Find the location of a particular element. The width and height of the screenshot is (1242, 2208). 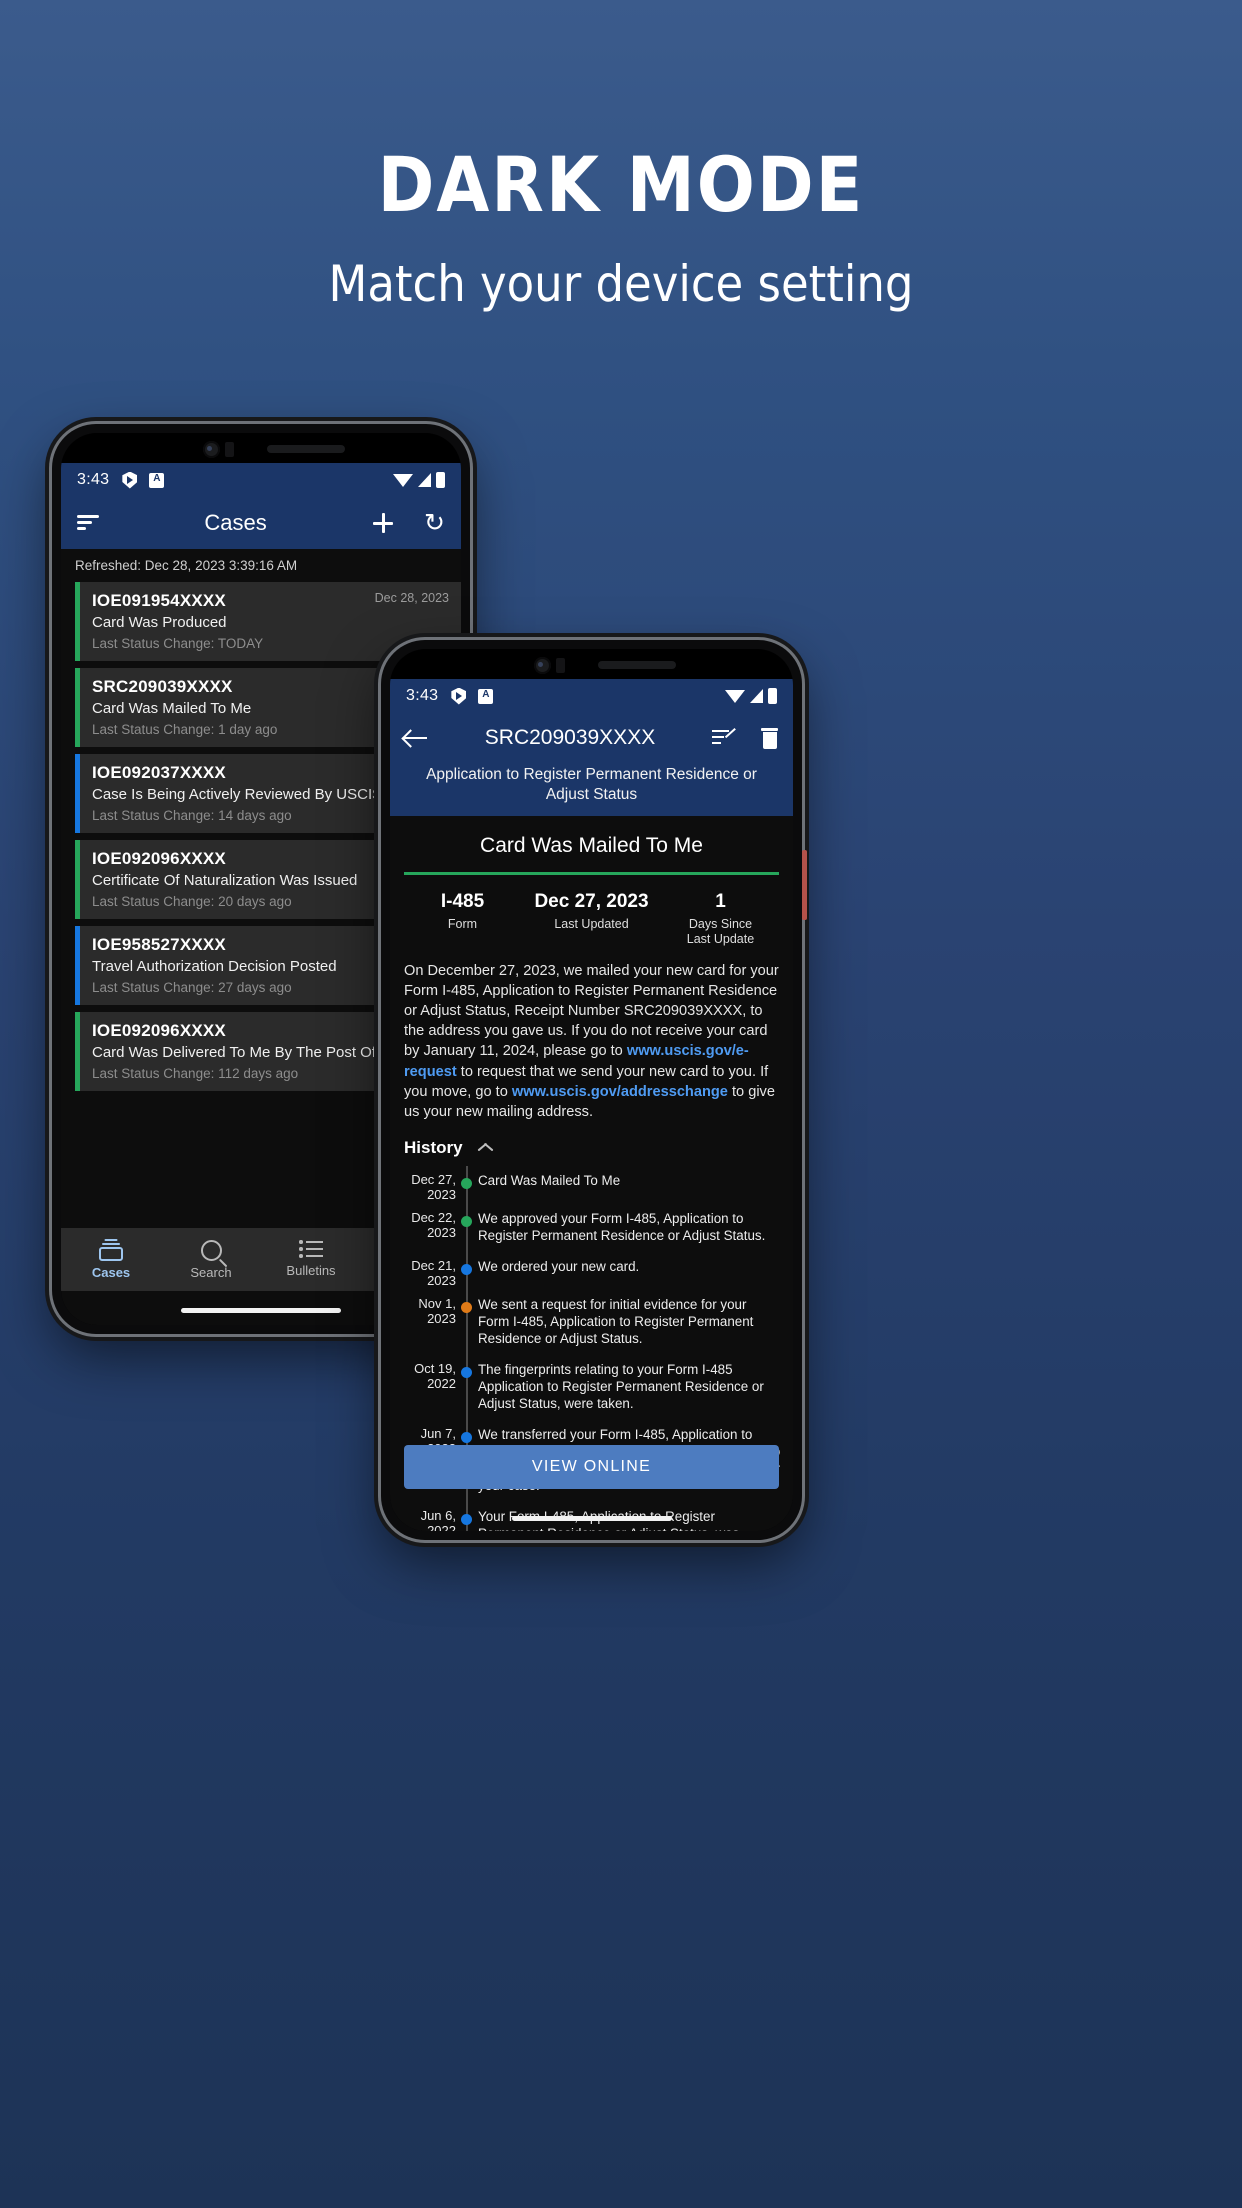

history-date: Jun 6, 2022 is located at coordinates (438, 1519).